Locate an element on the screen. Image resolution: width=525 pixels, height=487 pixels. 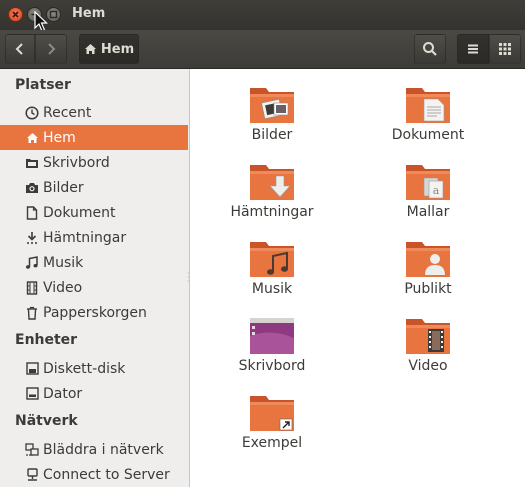
folder-name: Exempel is located at coordinates (272, 443).